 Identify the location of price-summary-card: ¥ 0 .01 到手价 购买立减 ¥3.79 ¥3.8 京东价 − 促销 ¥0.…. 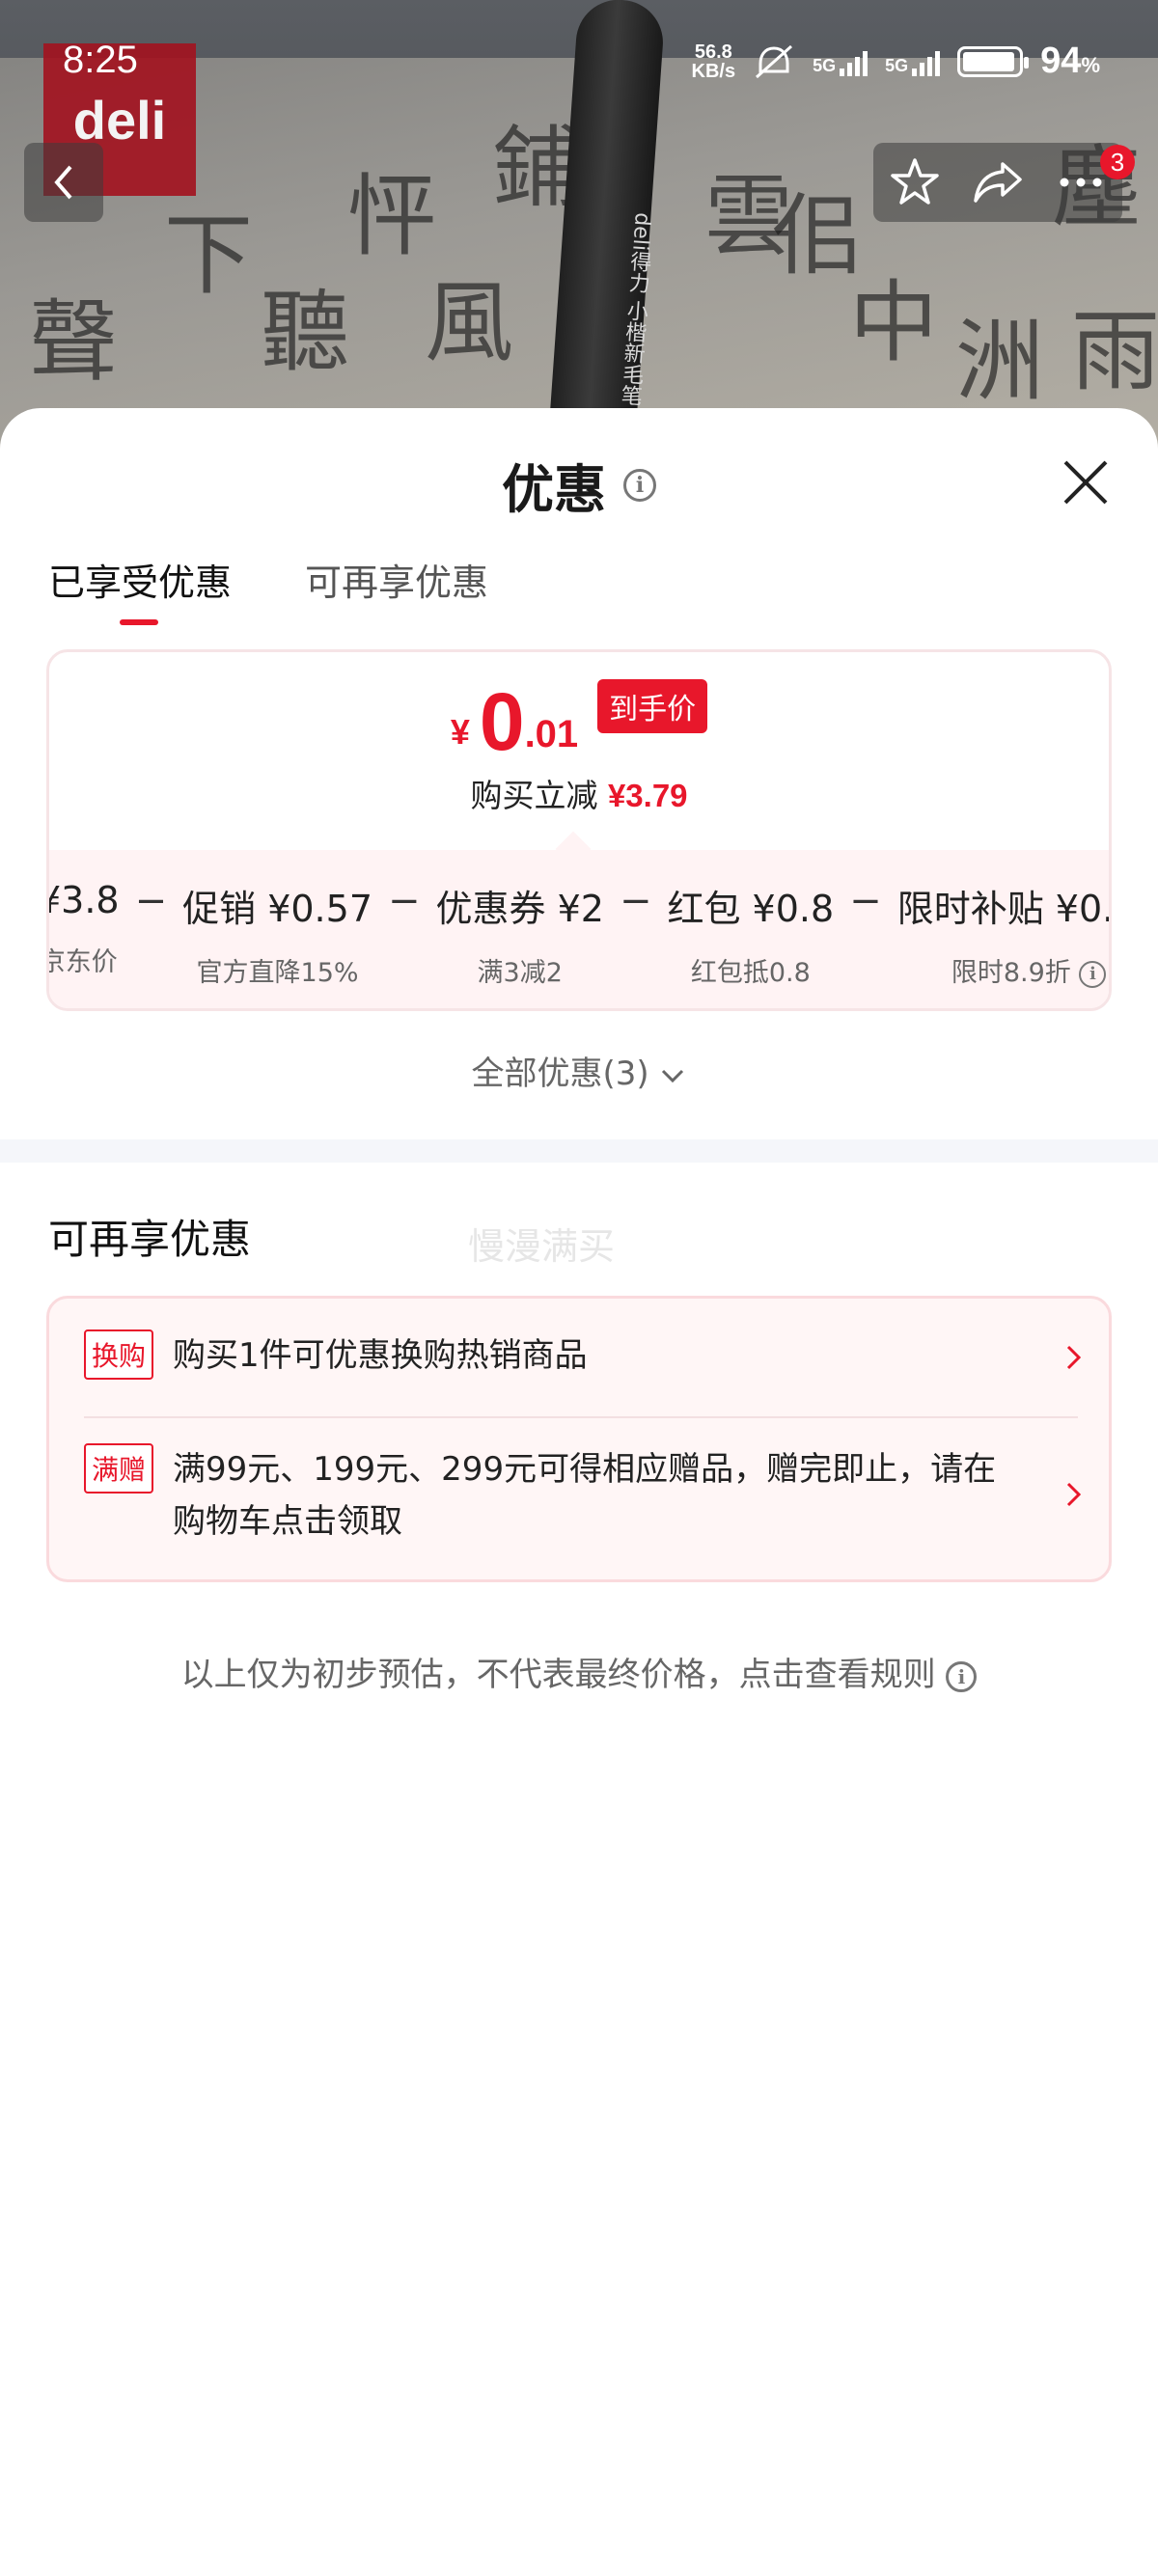
(579, 830).